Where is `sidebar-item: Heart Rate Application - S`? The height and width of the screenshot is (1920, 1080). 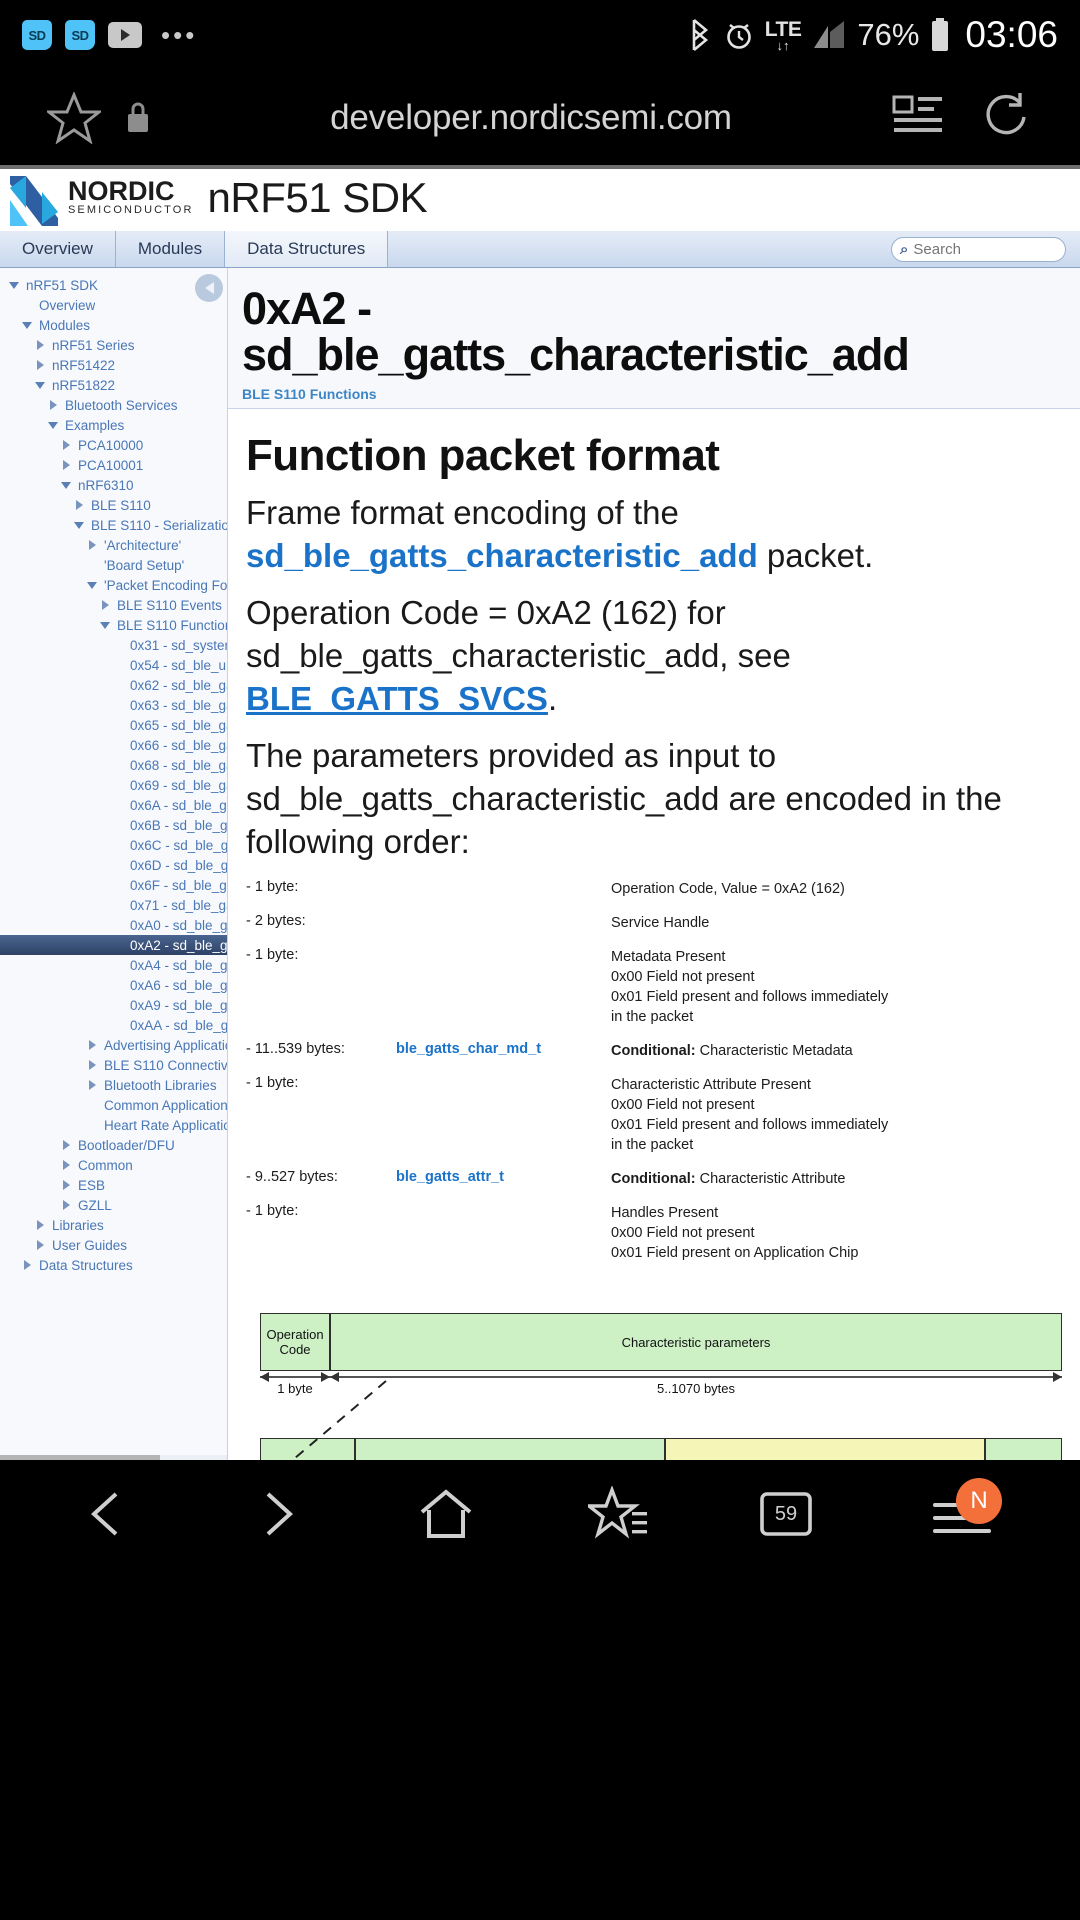
sidebar-item: Heart Rate Application - S is located at coordinates (113, 1125).